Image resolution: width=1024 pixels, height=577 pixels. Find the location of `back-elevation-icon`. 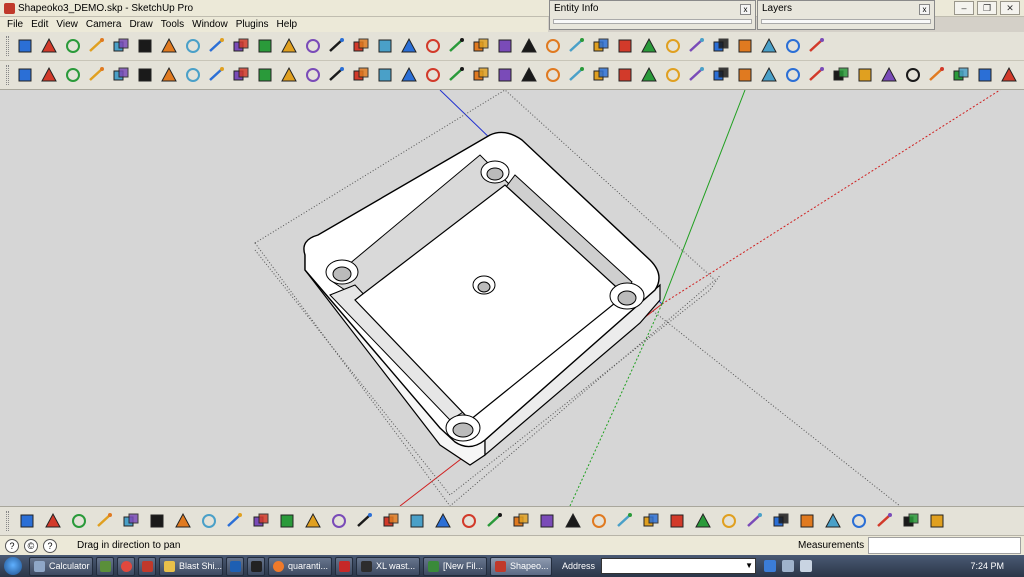

back-elevation-icon is located at coordinates (131, 521).